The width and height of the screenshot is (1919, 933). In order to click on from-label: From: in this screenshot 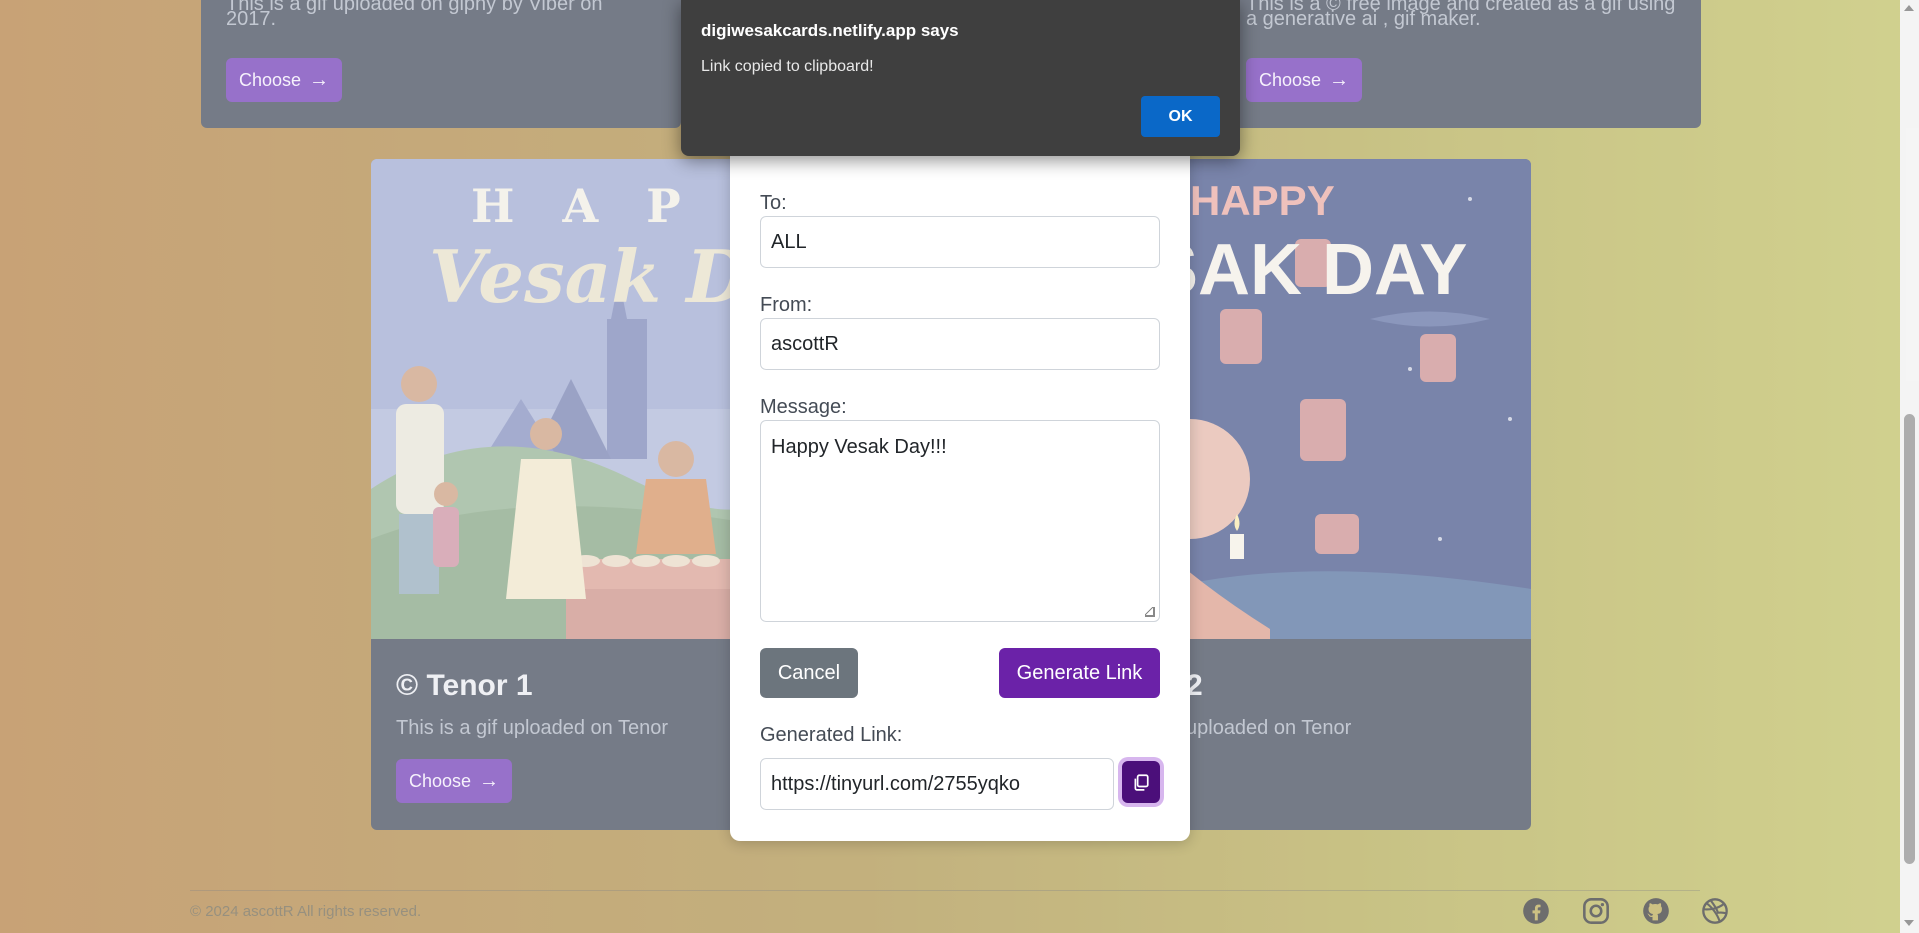, I will do `click(786, 305)`.